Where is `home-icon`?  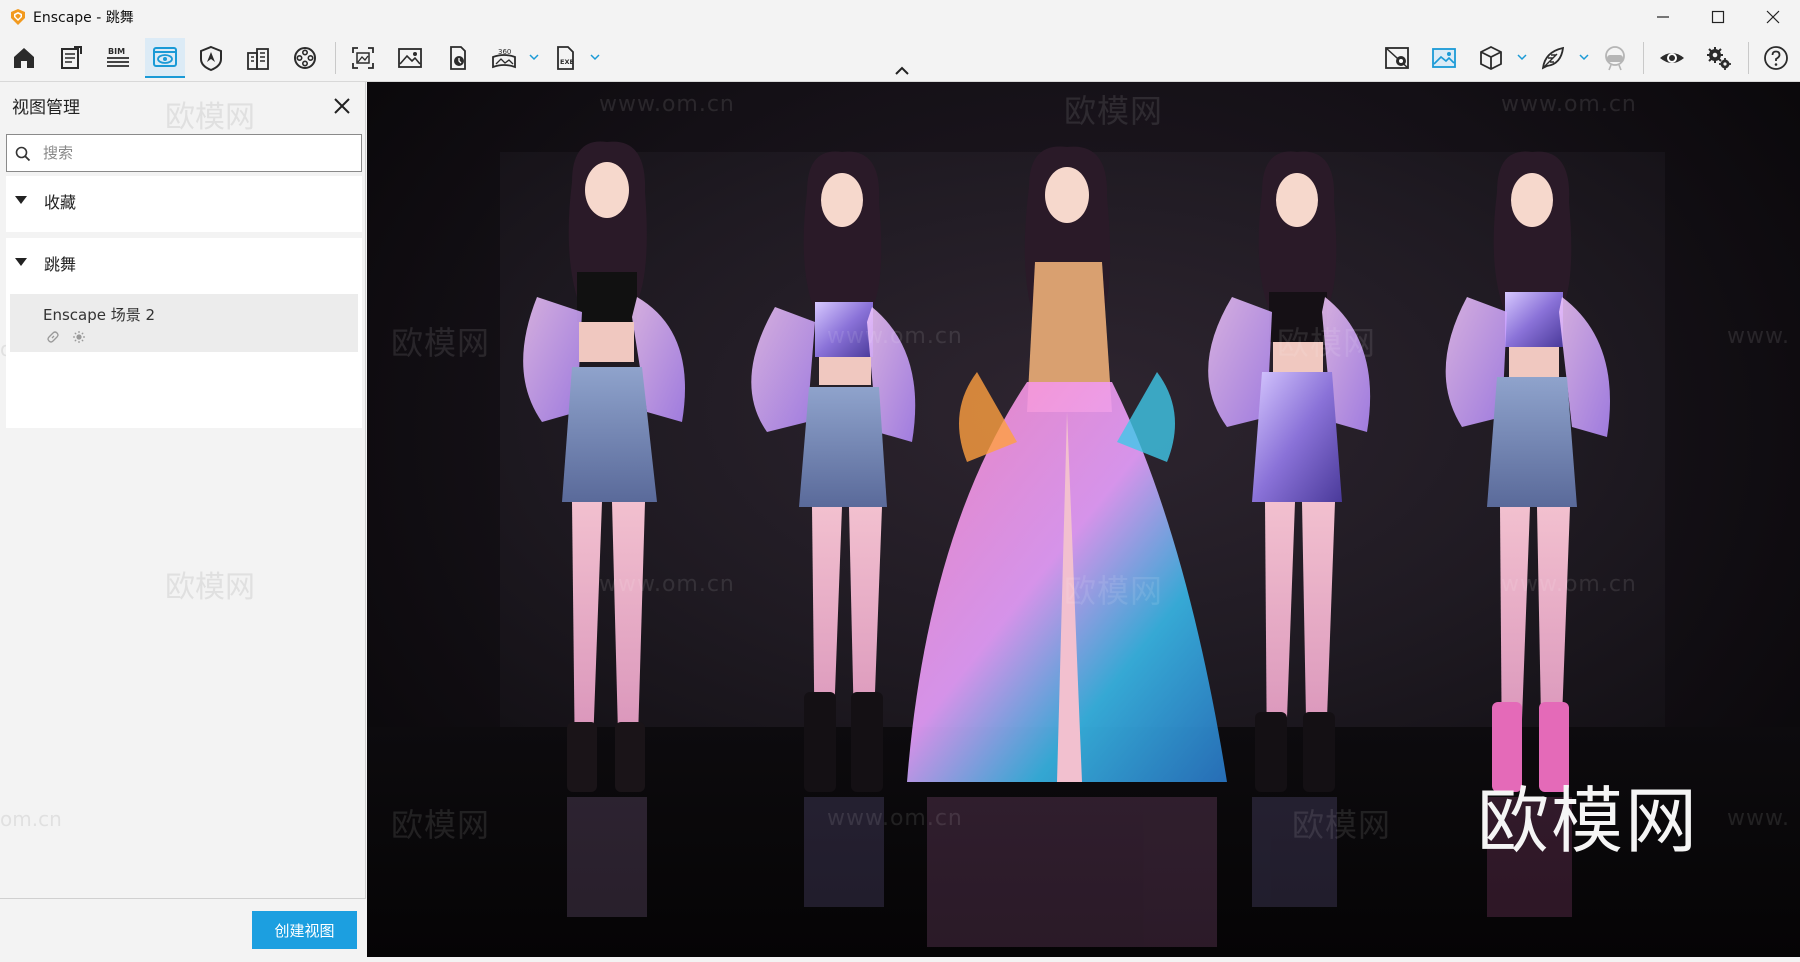
home-icon is located at coordinates (24, 58).